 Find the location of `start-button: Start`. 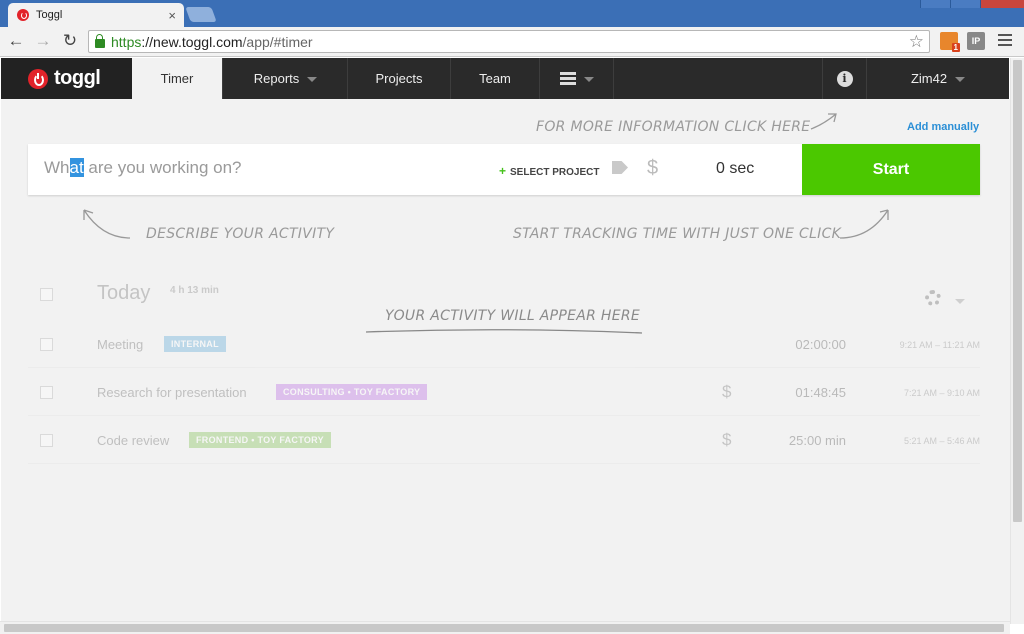

start-button: Start is located at coordinates (891, 169).